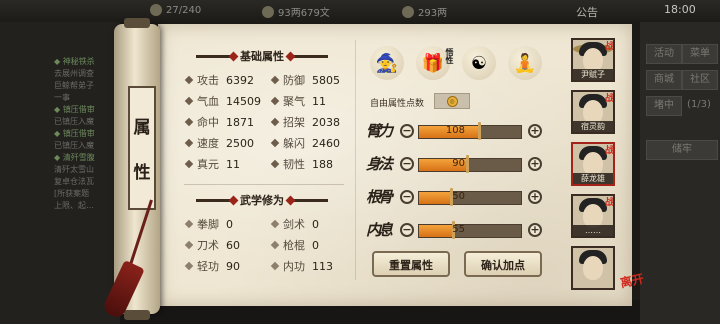 The image size is (720, 324). What do you see at coordinates (458, 196) in the screenshot?
I see `attribute-value: 50` at bounding box center [458, 196].